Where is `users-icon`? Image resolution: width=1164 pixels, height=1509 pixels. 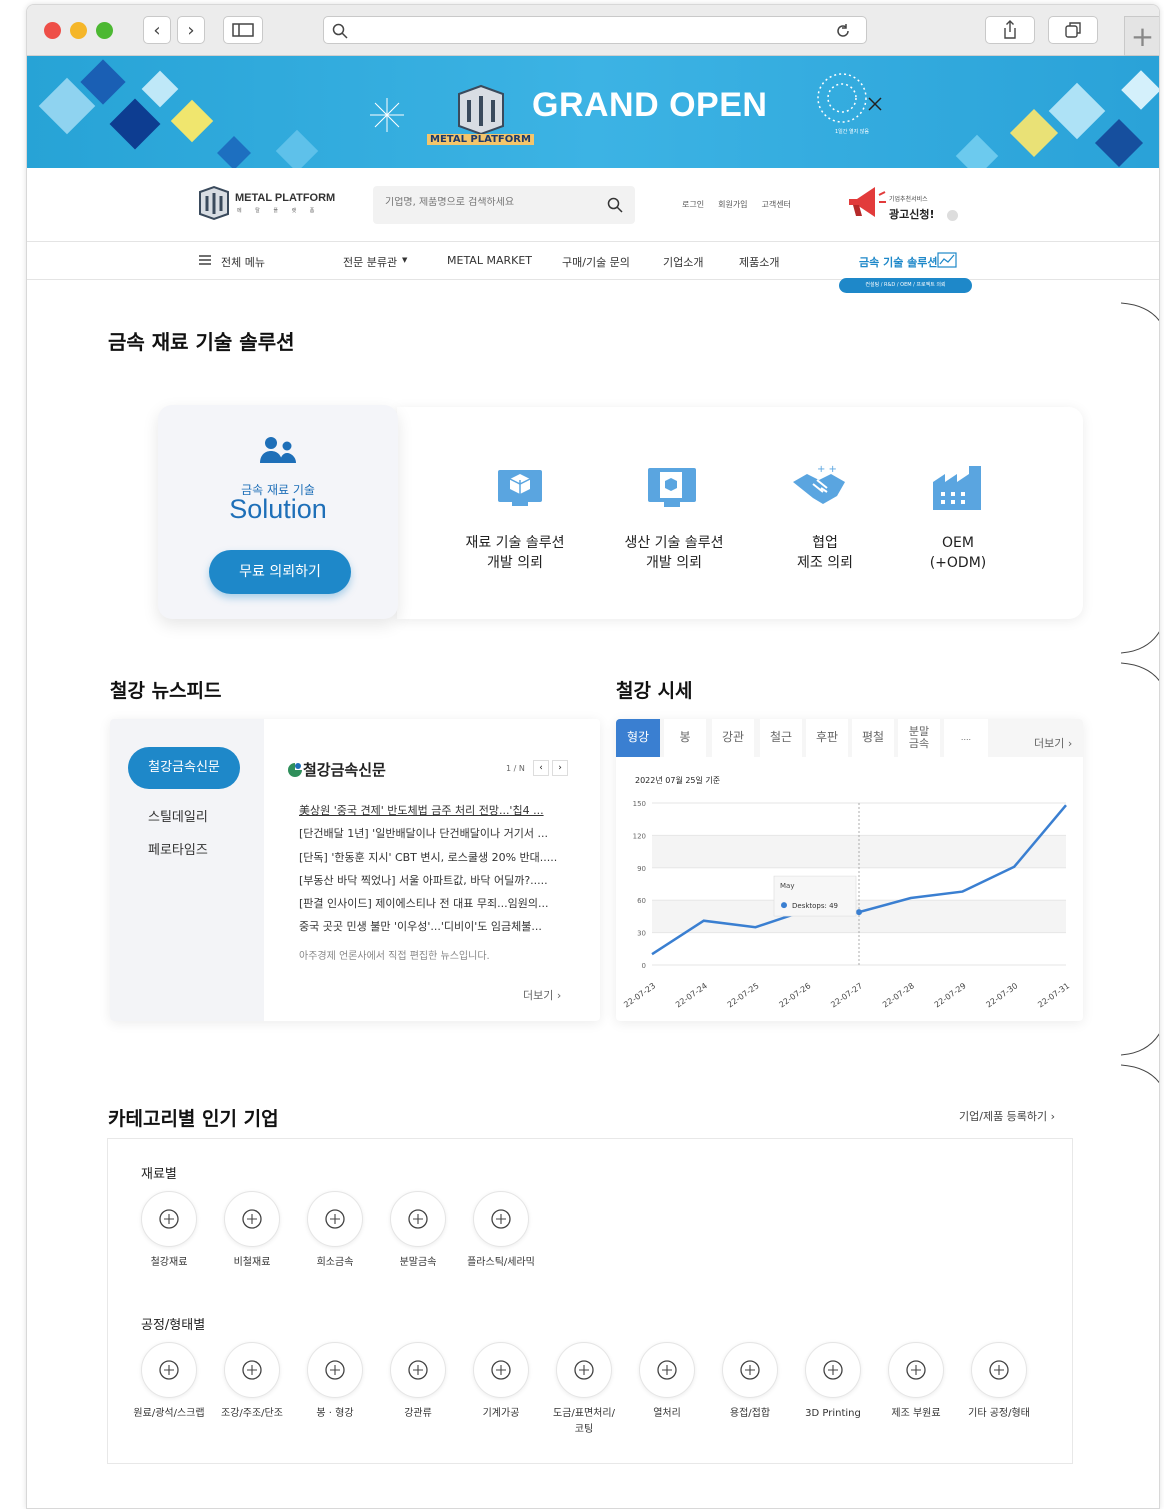 users-icon is located at coordinates (278, 450).